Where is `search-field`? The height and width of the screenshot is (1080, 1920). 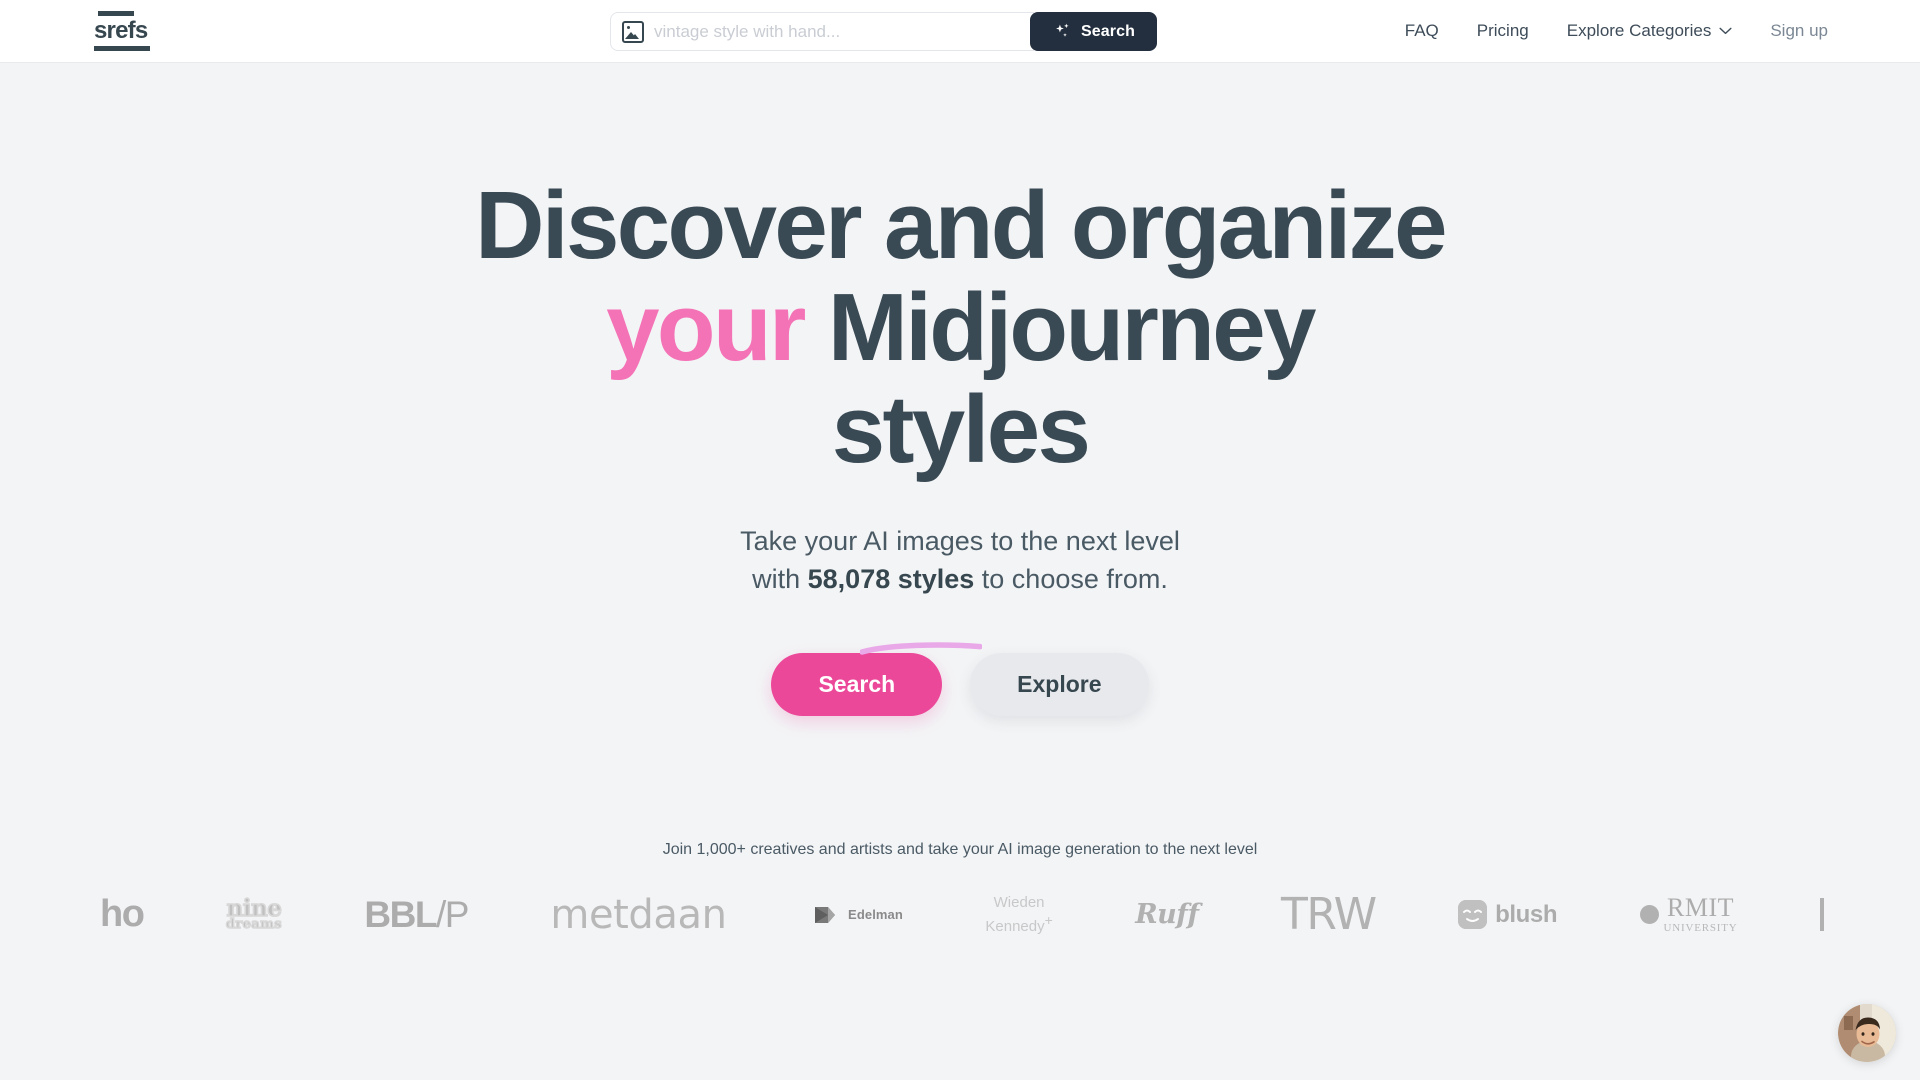 search-field is located at coordinates (822, 31).